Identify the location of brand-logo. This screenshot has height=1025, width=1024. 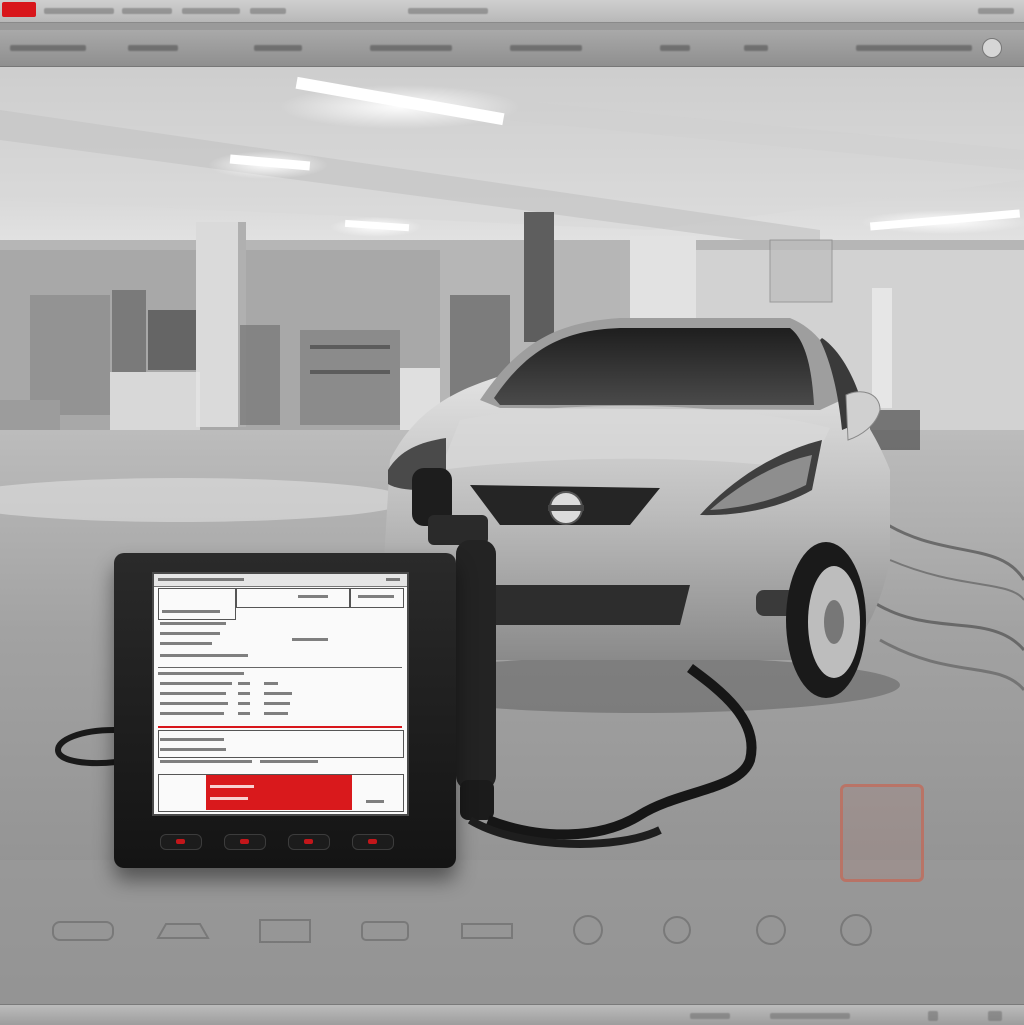
(19, 9).